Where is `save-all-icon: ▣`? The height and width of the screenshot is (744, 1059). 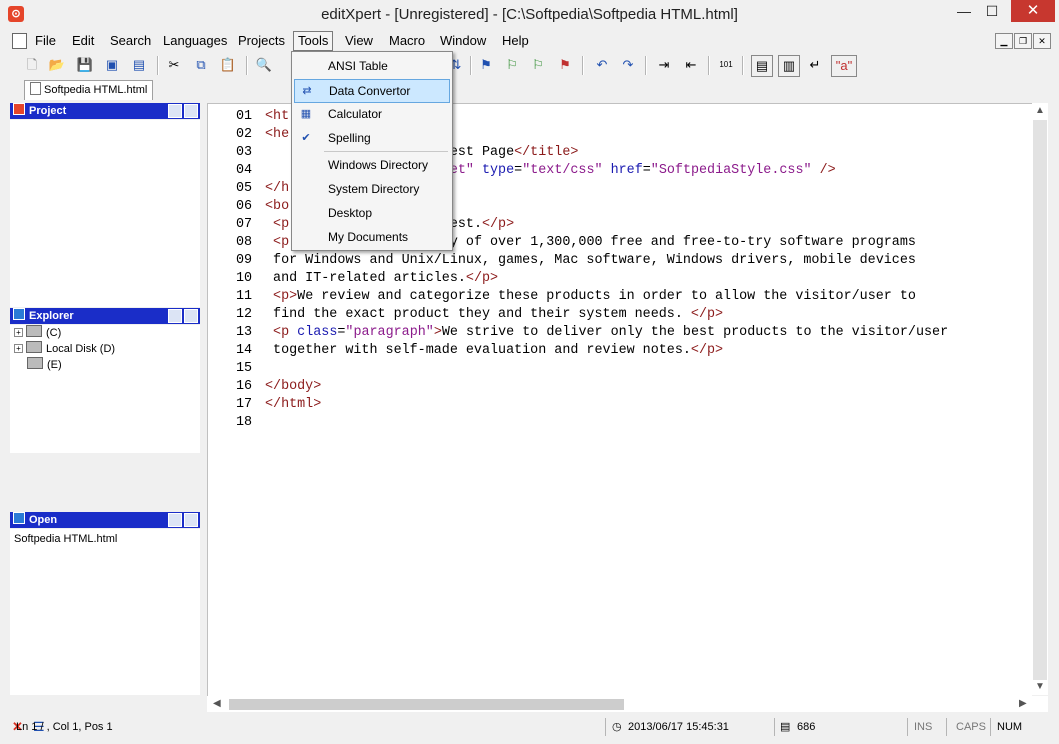
save-all-icon: ▣ is located at coordinates (112, 65).